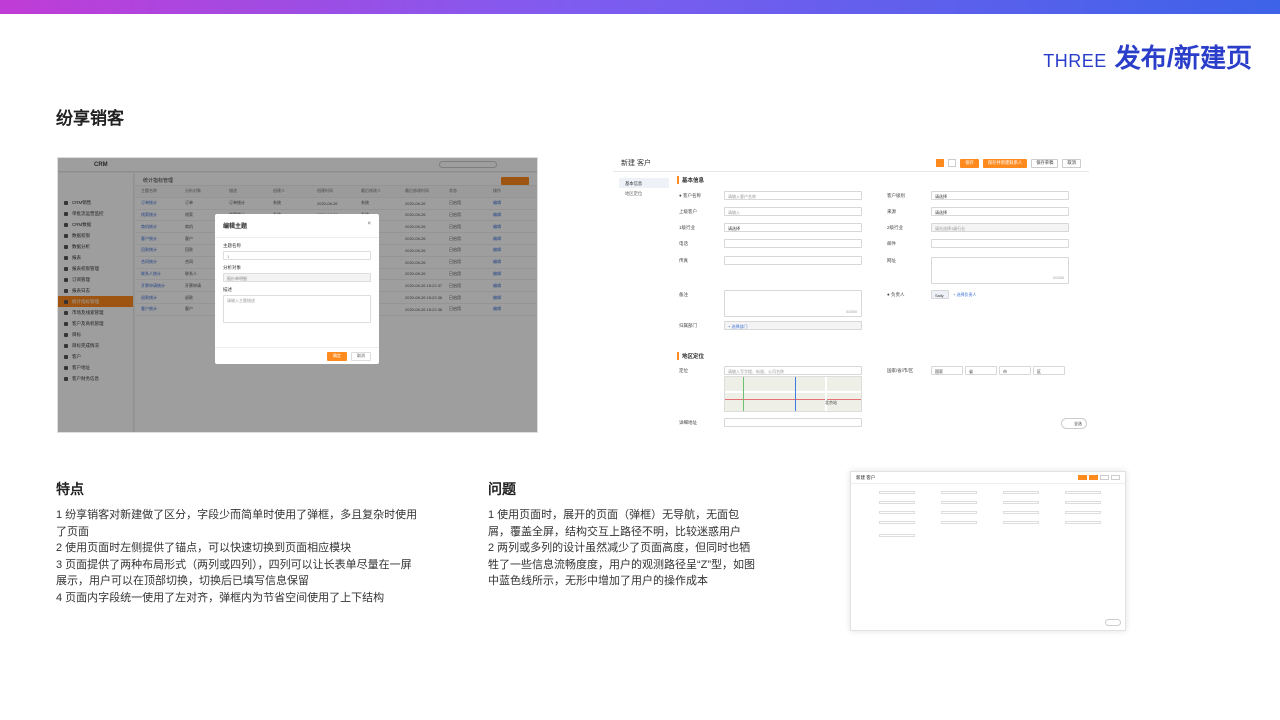  I want to click on field-input: Sally, so click(940, 294).